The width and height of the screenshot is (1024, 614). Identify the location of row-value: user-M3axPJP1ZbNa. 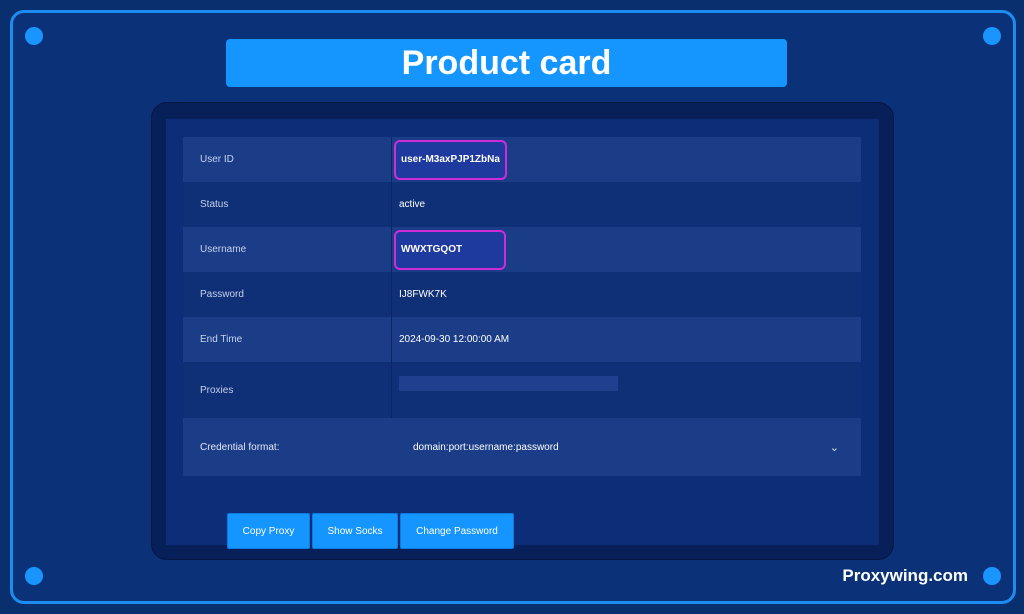
(626, 159).